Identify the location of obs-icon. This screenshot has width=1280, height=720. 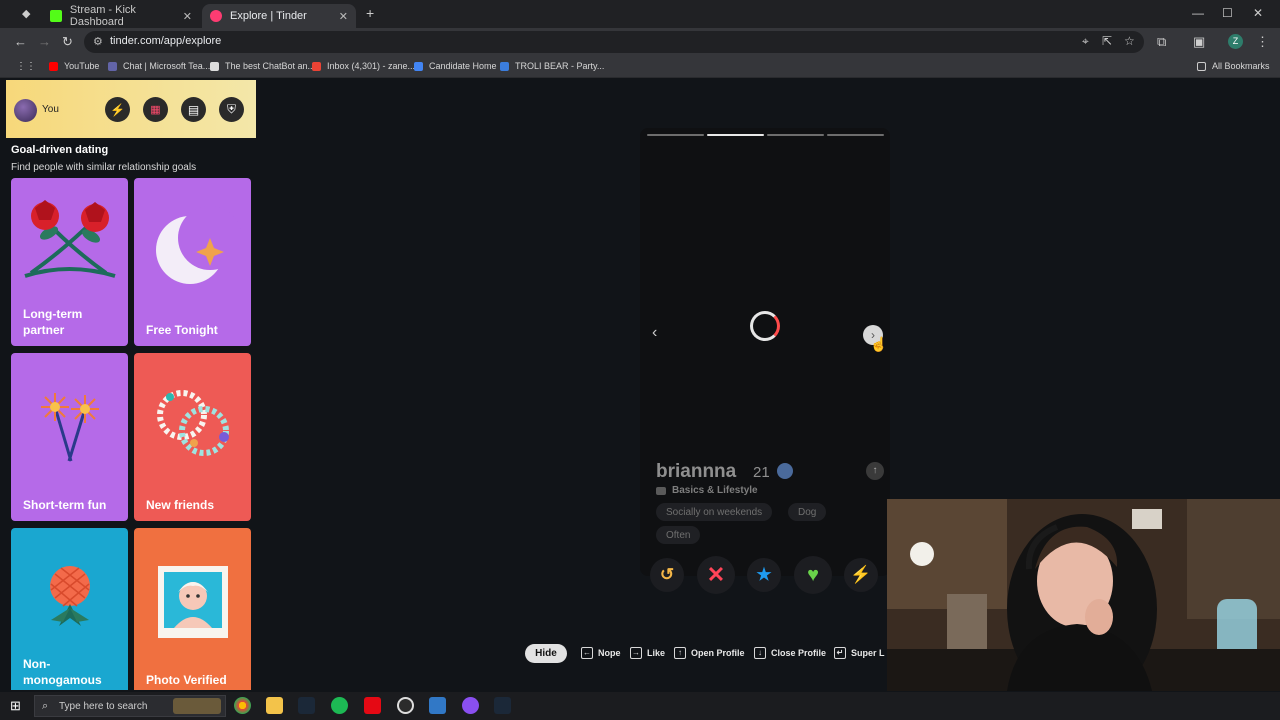
(405, 705).